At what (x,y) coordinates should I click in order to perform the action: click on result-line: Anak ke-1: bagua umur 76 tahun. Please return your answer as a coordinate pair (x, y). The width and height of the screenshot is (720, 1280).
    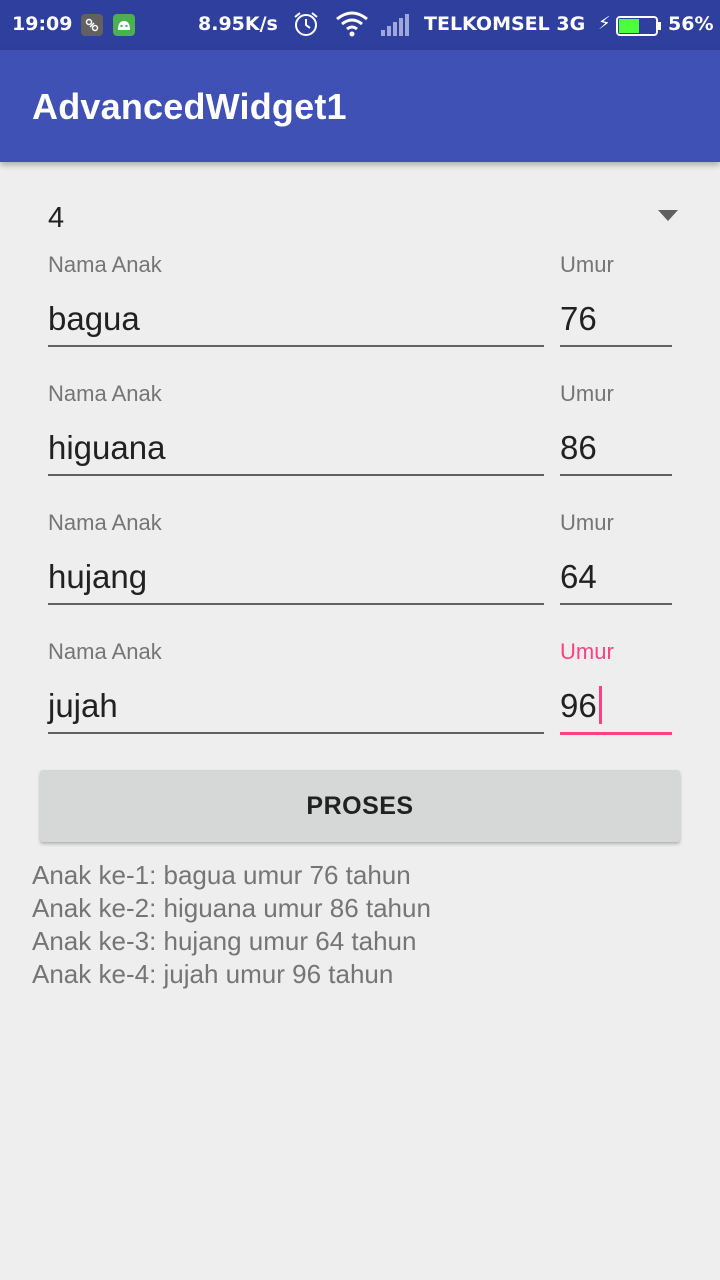
    Looking at the image, I should click on (221, 875).